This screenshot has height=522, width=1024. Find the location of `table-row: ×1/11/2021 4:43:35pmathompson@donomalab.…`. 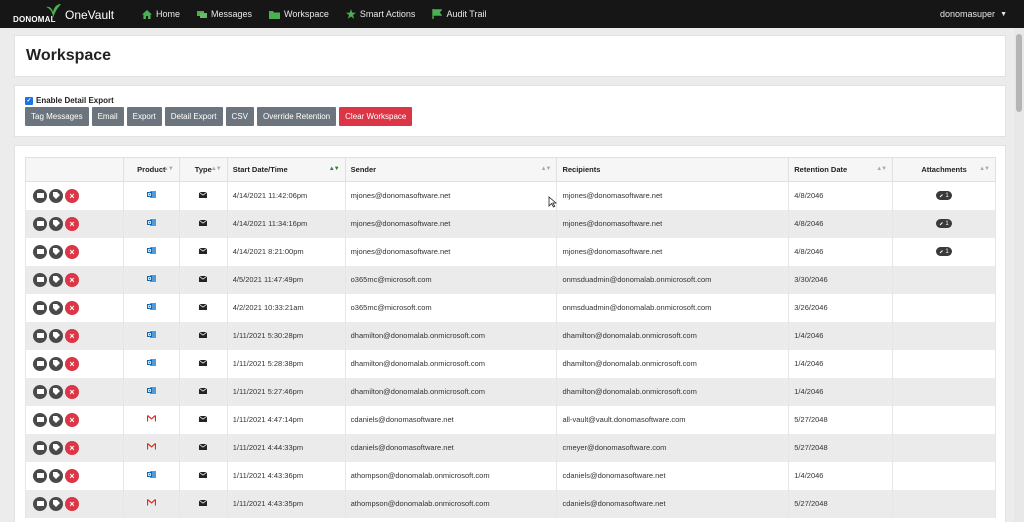

table-row: ×1/11/2021 4:43:35pmathompson@donomalab.… is located at coordinates (511, 504).